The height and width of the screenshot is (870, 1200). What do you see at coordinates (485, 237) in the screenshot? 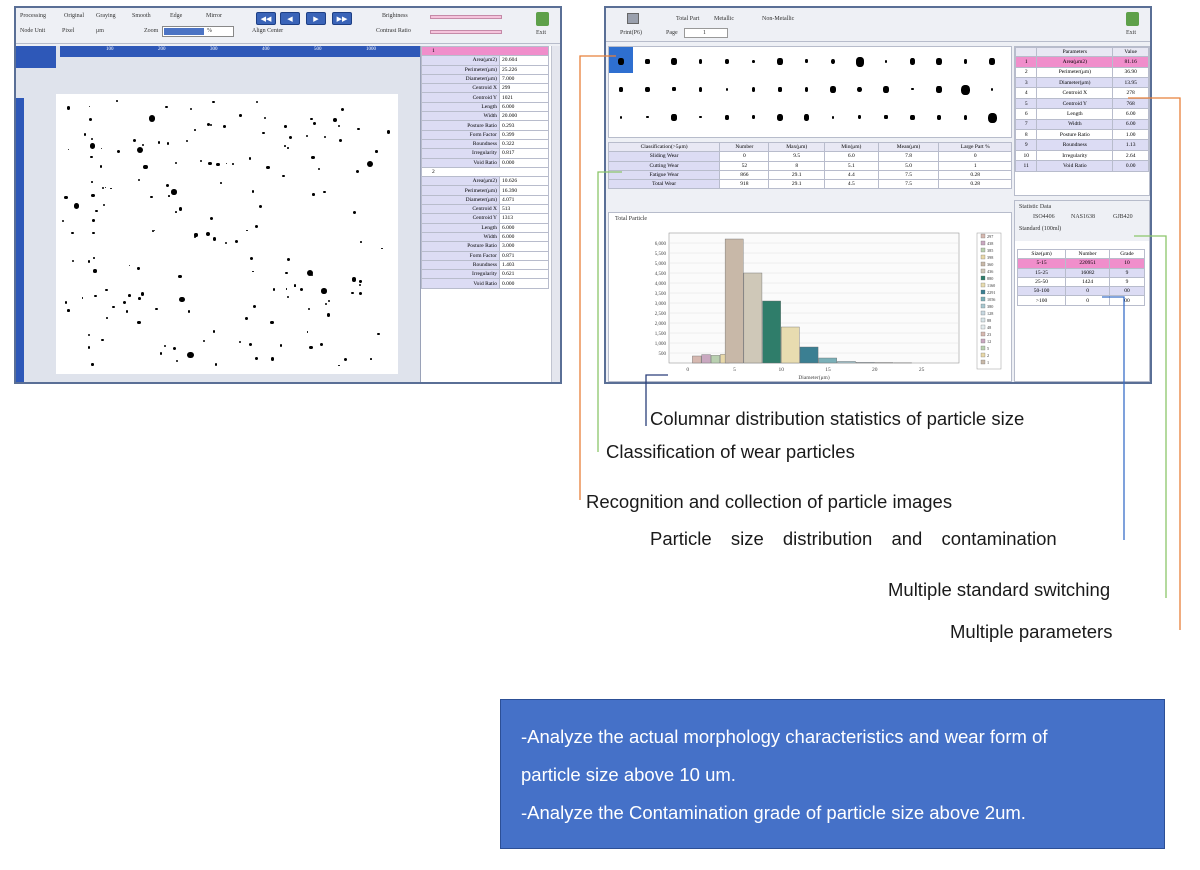
I see `table-row: Width 6.000` at bounding box center [485, 237].